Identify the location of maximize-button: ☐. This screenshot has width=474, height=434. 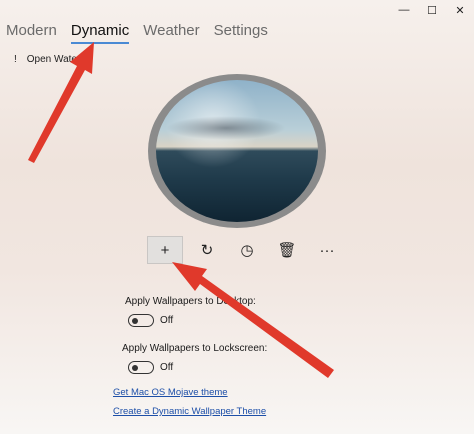
(432, 10).